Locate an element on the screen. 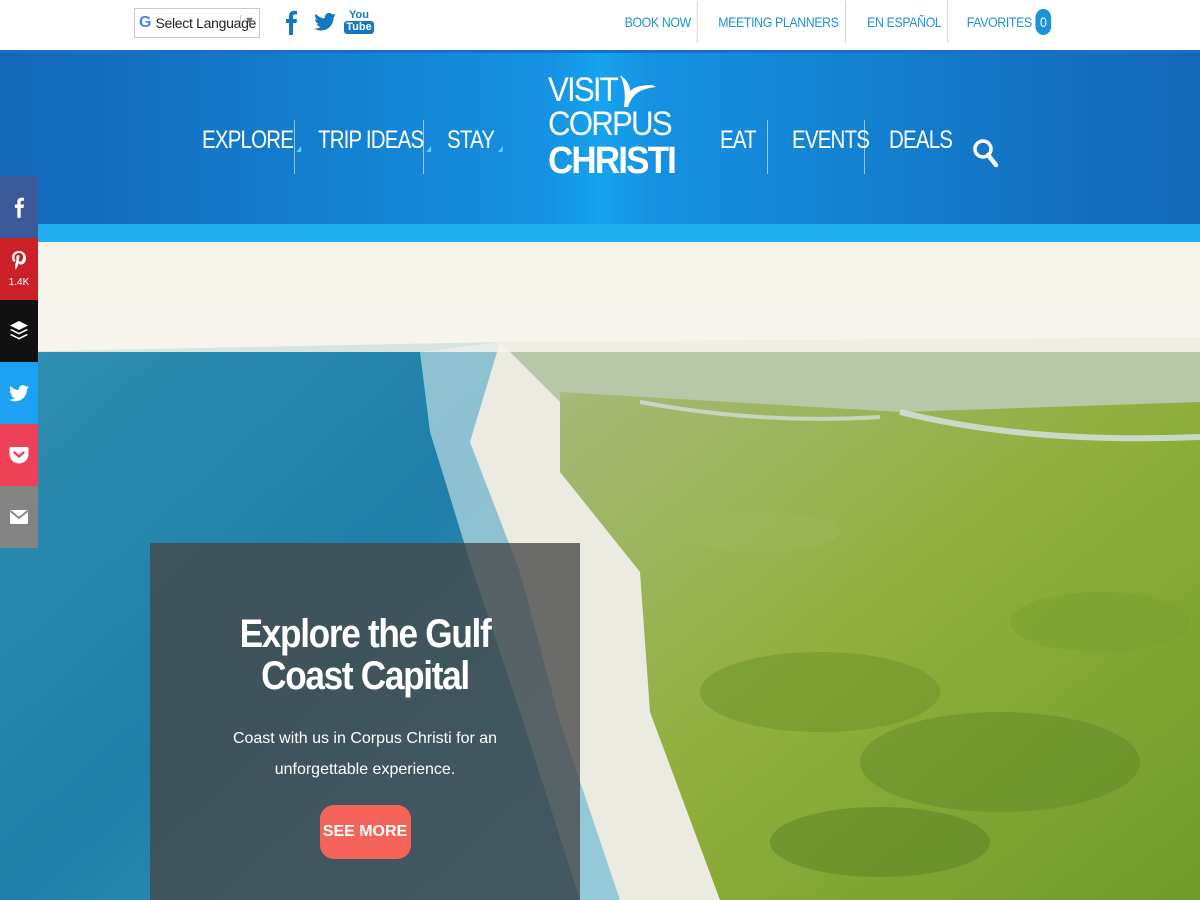 This screenshot has height=900, width=1200. nav-stay: STAY is located at coordinates (475, 140).